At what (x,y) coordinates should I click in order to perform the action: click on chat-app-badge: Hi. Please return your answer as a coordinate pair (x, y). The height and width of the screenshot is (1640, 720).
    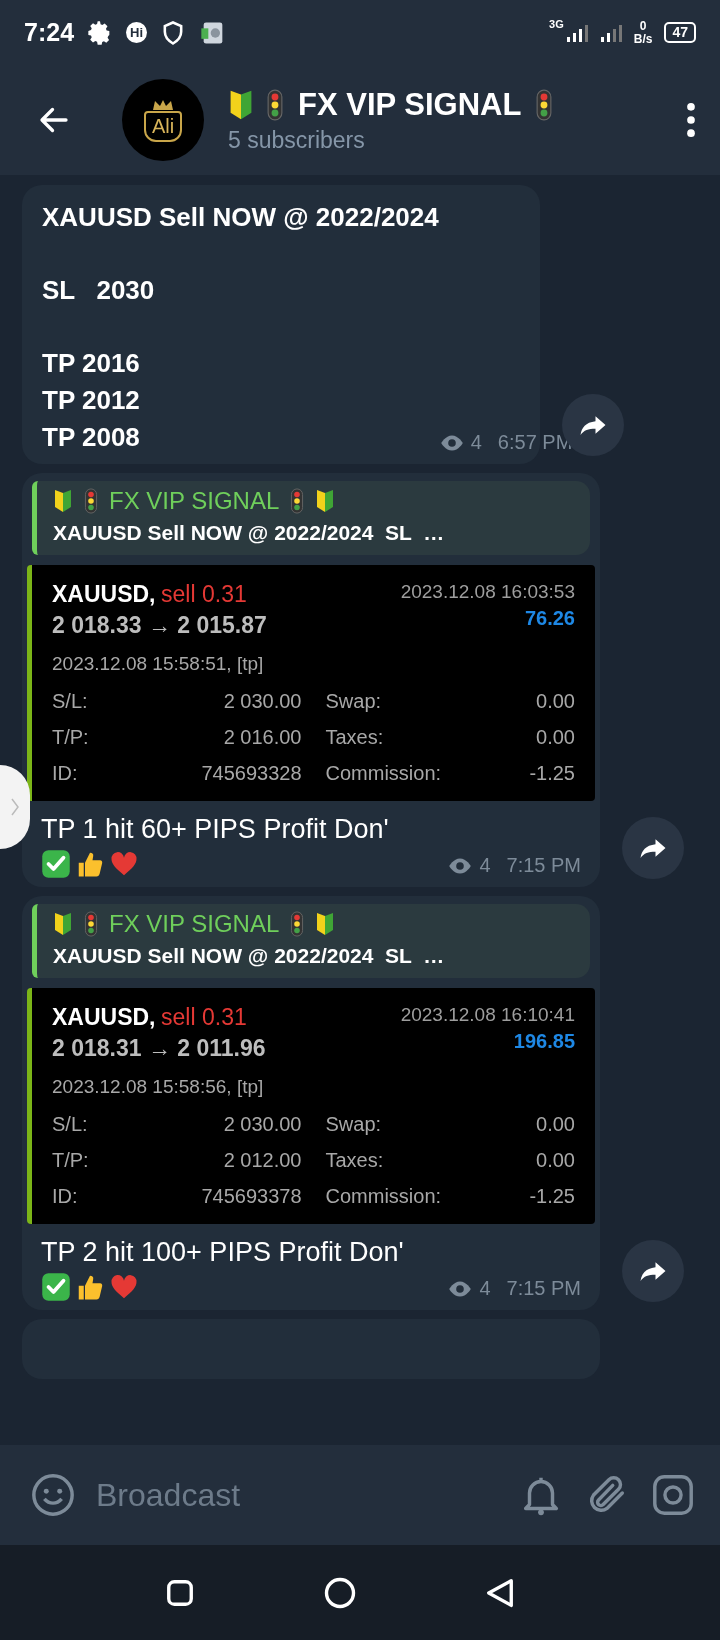
    Looking at the image, I should click on (137, 32).